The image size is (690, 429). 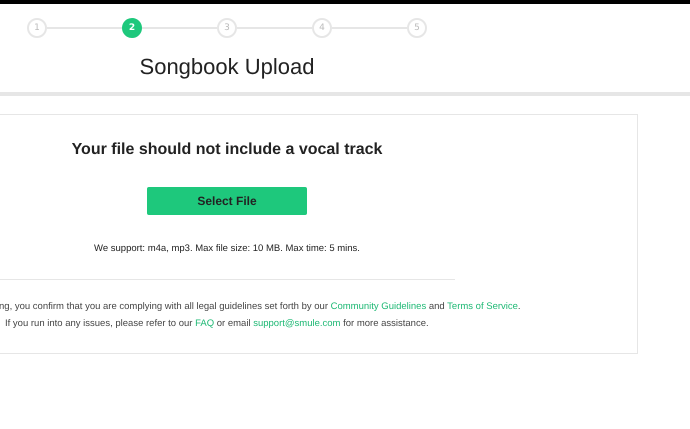 What do you see at coordinates (296, 323) in the screenshot?
I see `text-link: support@smule.com` at bounding box center [296, 323].